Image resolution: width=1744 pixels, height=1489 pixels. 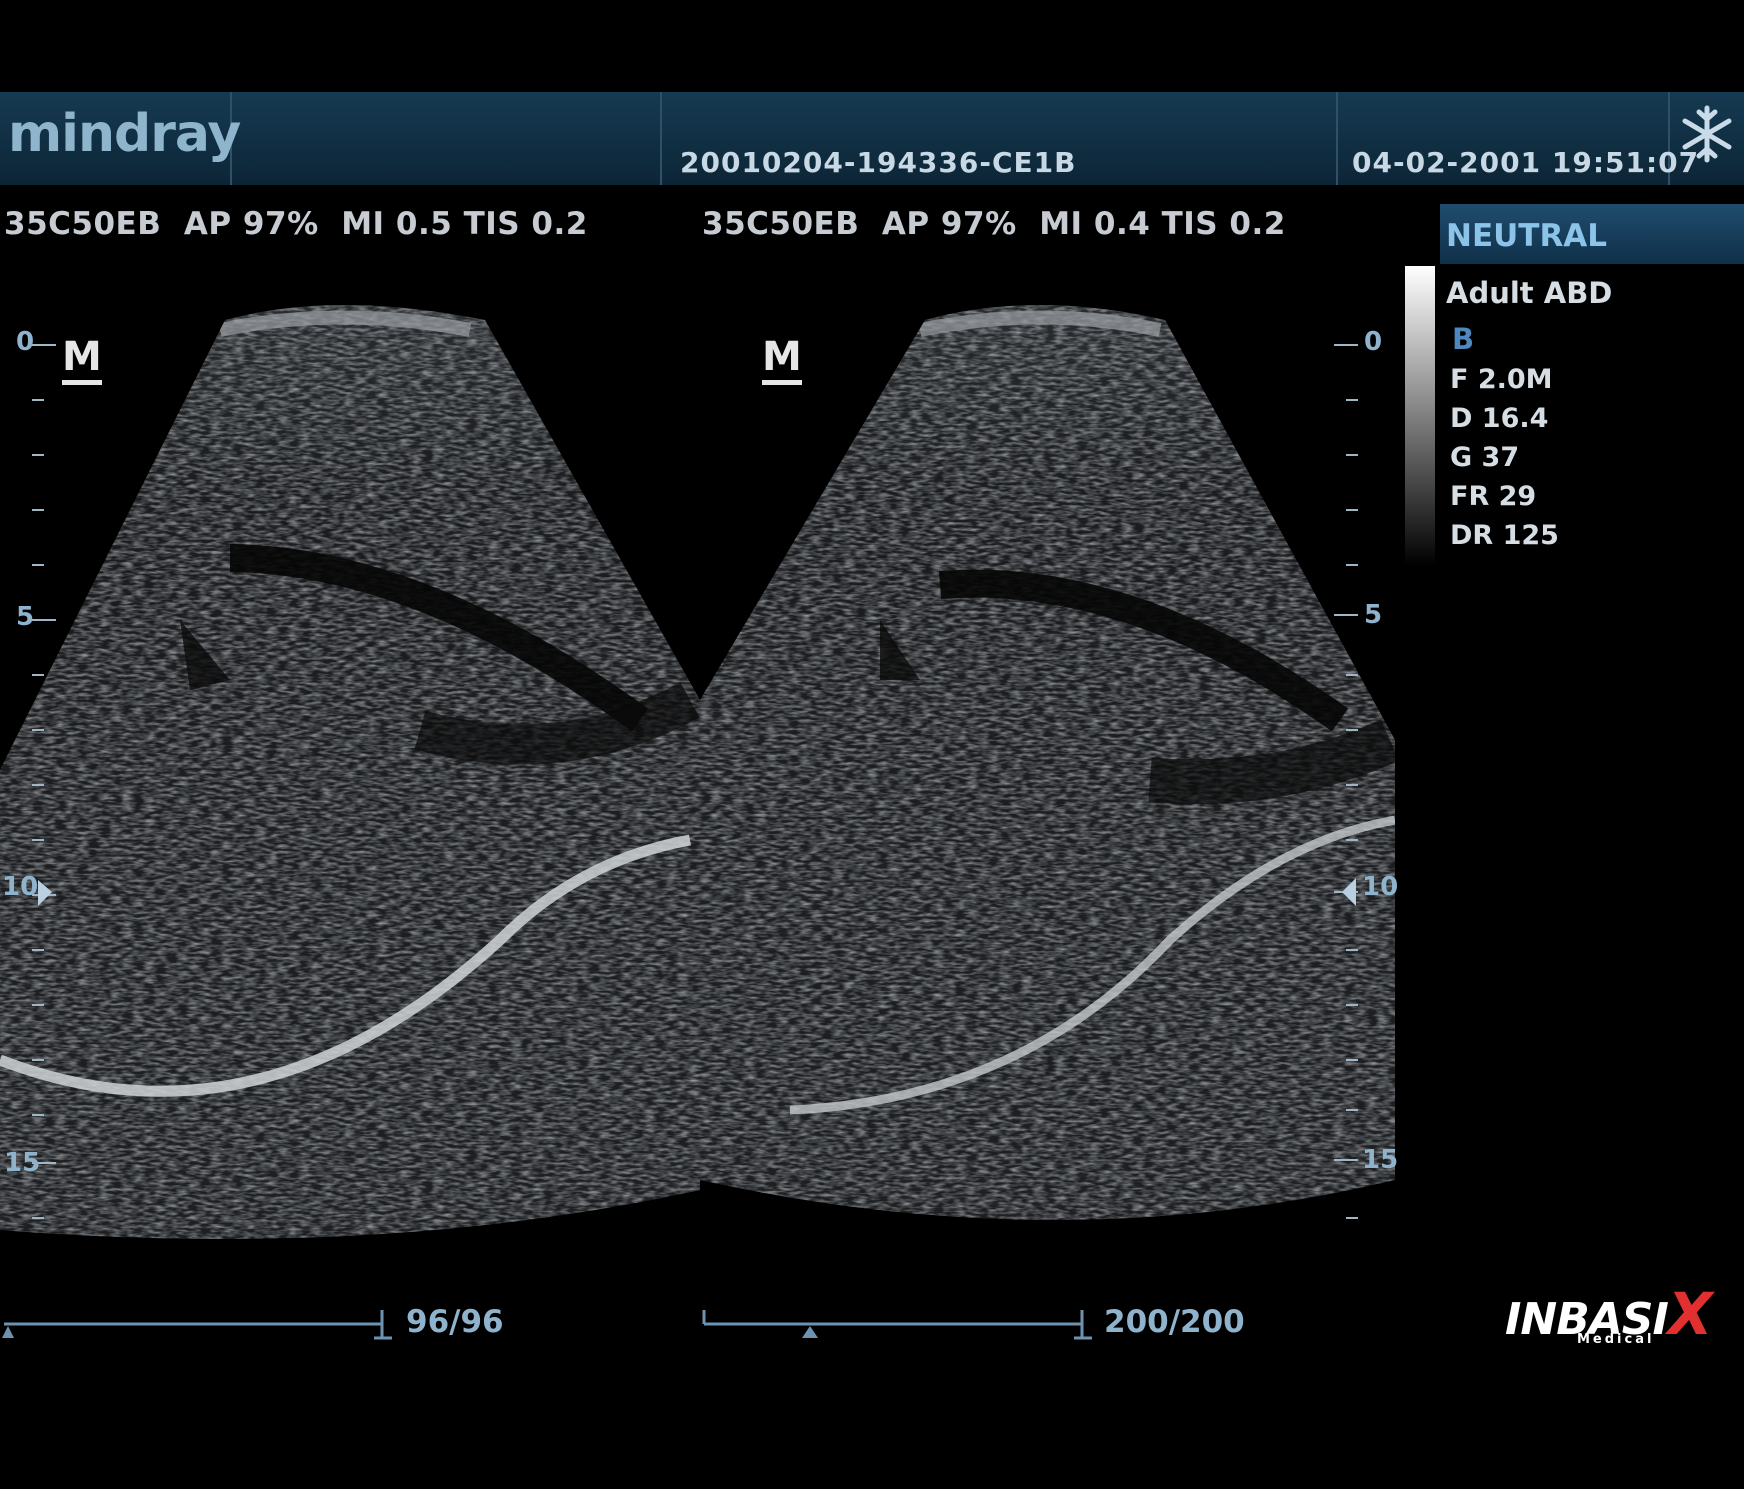 I want to click on right-depth-label-5: 5, so click(x=1373, y=615).